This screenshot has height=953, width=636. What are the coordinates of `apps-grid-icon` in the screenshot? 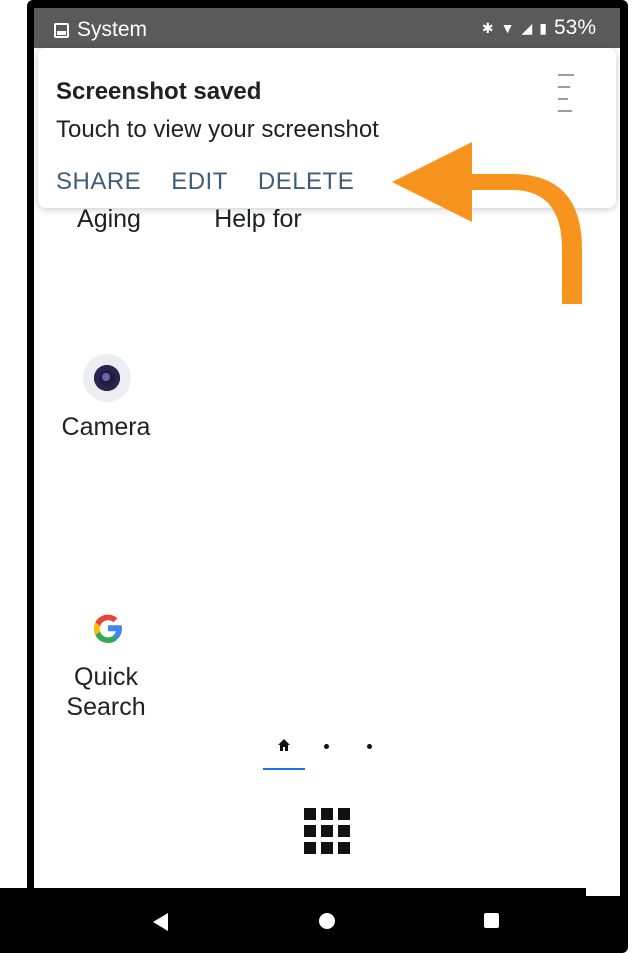 It's located at (327, 831).